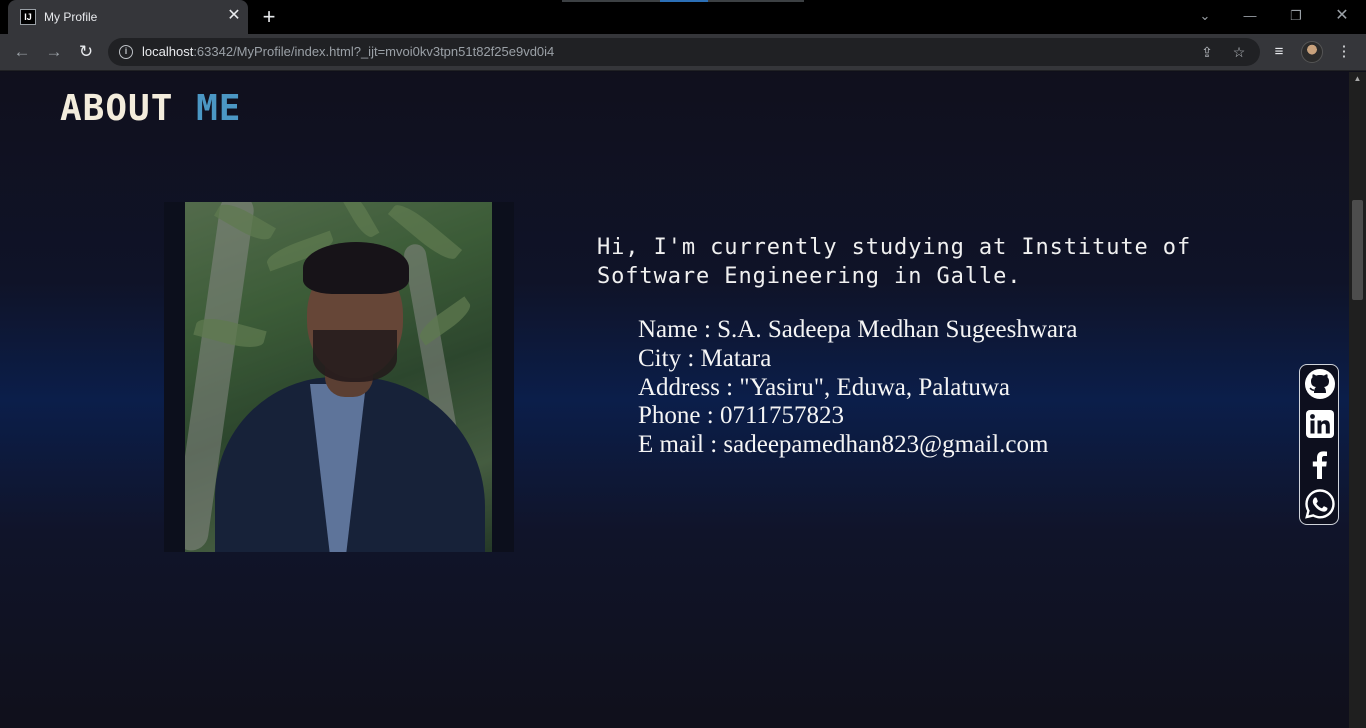 The width and height of the screenshot is (1366, 728). I want to click on minimize-button: —, so click(1250, 16).